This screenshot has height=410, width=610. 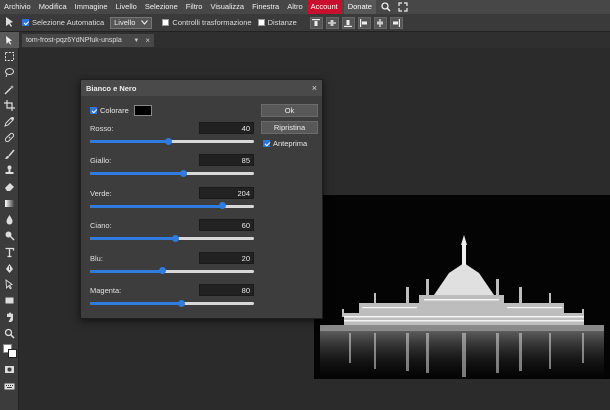 What do you see at coordinates (222, 206) in the screenshot?
I see `green-slider-thumb` at bounding box center [222, 206].